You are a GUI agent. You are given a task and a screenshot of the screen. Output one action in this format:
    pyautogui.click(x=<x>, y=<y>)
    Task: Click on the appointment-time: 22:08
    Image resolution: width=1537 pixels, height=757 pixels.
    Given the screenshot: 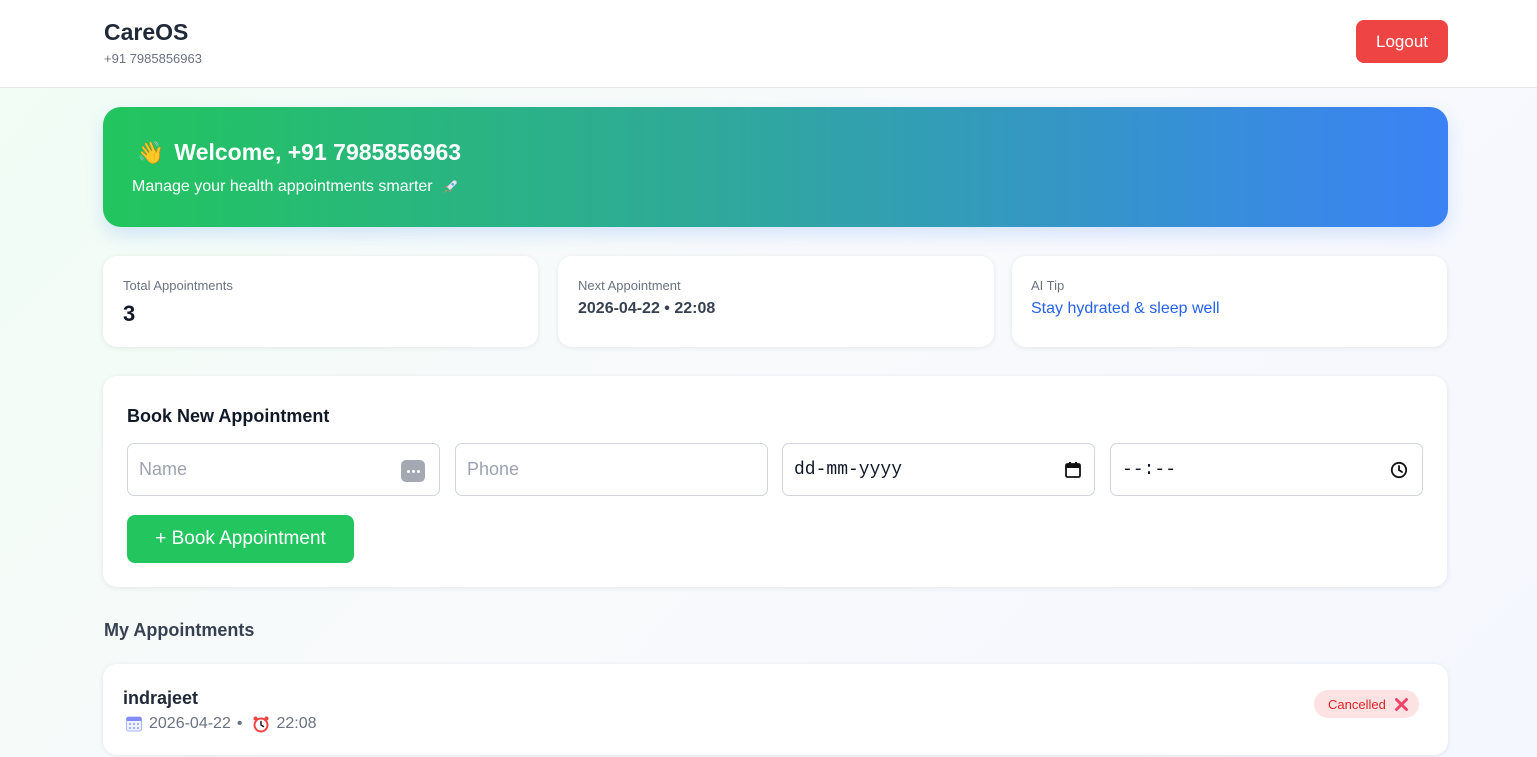 What is the action you would take?
    pyautogui.click(x=296, y=723)
    